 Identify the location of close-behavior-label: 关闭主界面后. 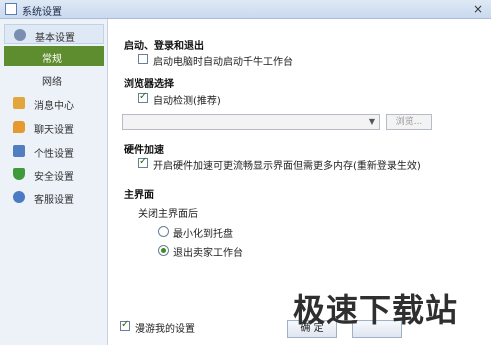
(168, 214).